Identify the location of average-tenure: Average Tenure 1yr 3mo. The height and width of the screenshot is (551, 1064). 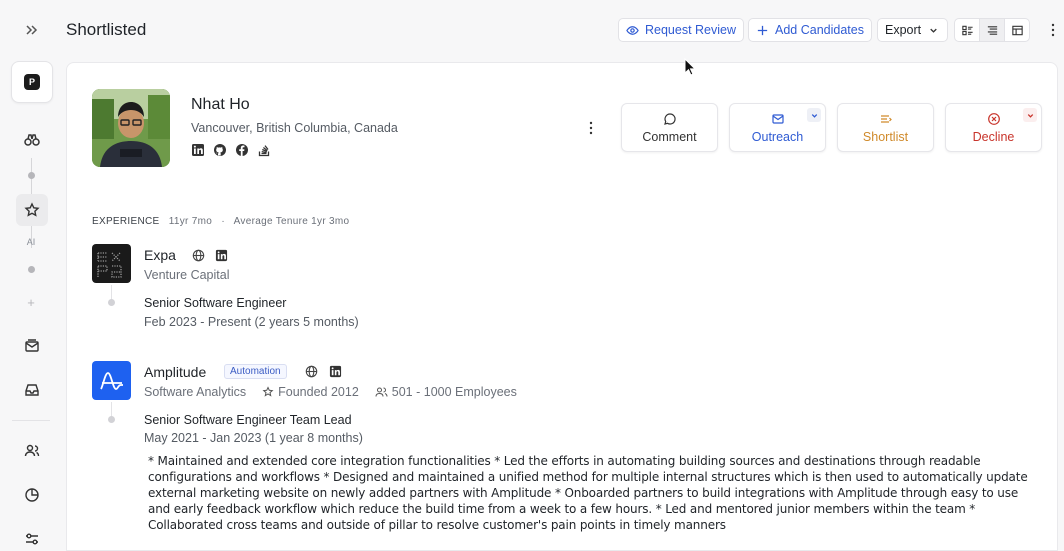
(291, 221).